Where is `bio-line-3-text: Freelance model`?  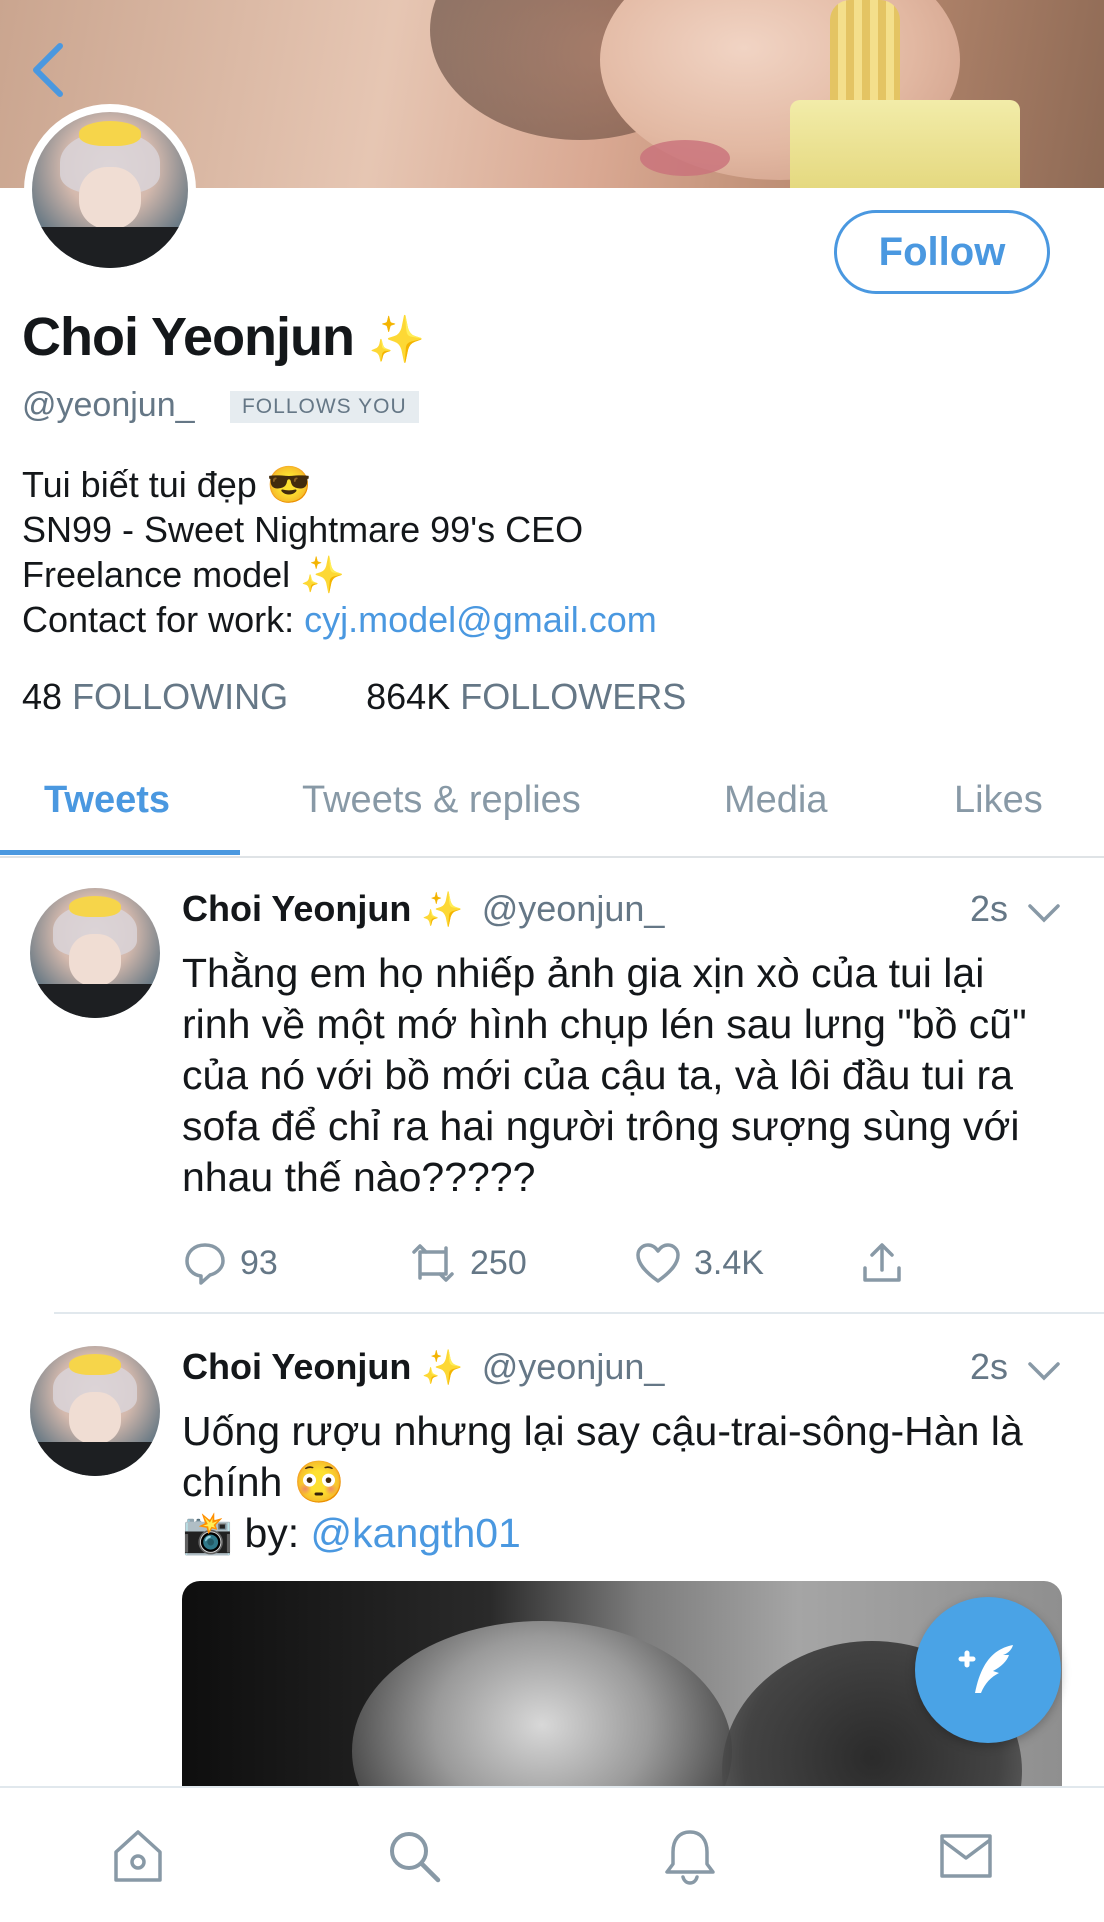 bio-line-3-text: Freelance model is located at coordinates (156, 574).